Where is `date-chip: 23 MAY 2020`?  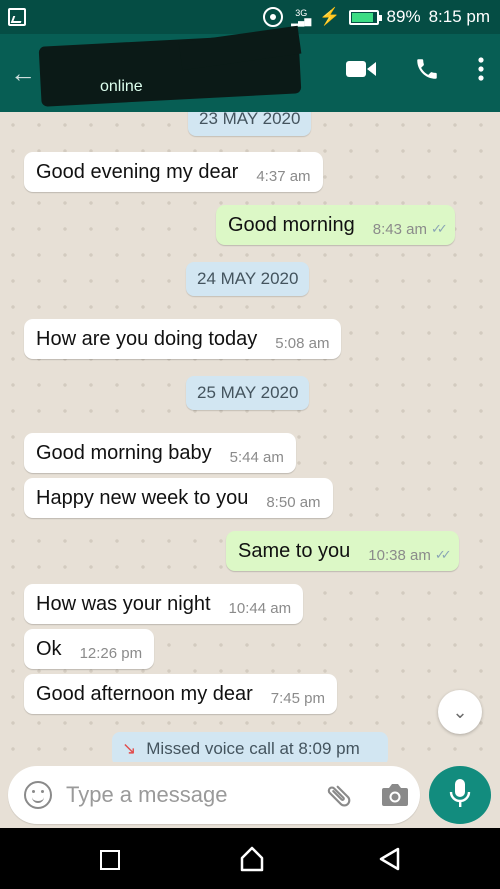 date-chip: 23 MAY 2020 is located at coordinates (250, 124).